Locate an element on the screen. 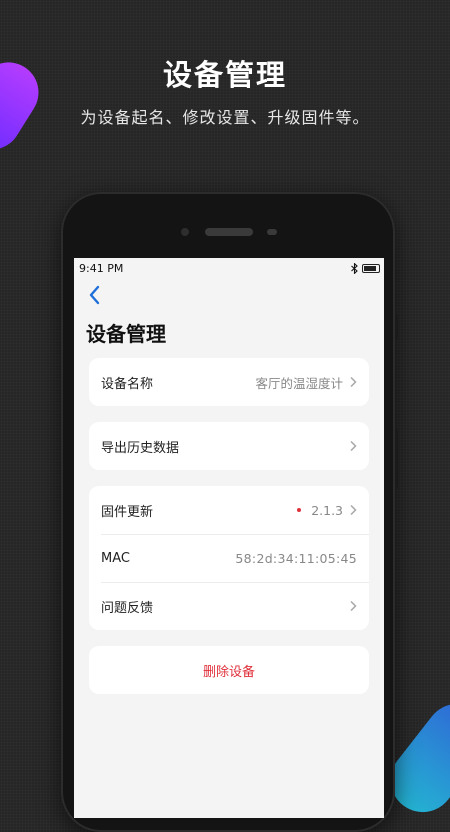 This screenshot has height=832, width=450. device-name-card: 设备名称 客厅的温湿度计 is located at coordinates (229, 382).